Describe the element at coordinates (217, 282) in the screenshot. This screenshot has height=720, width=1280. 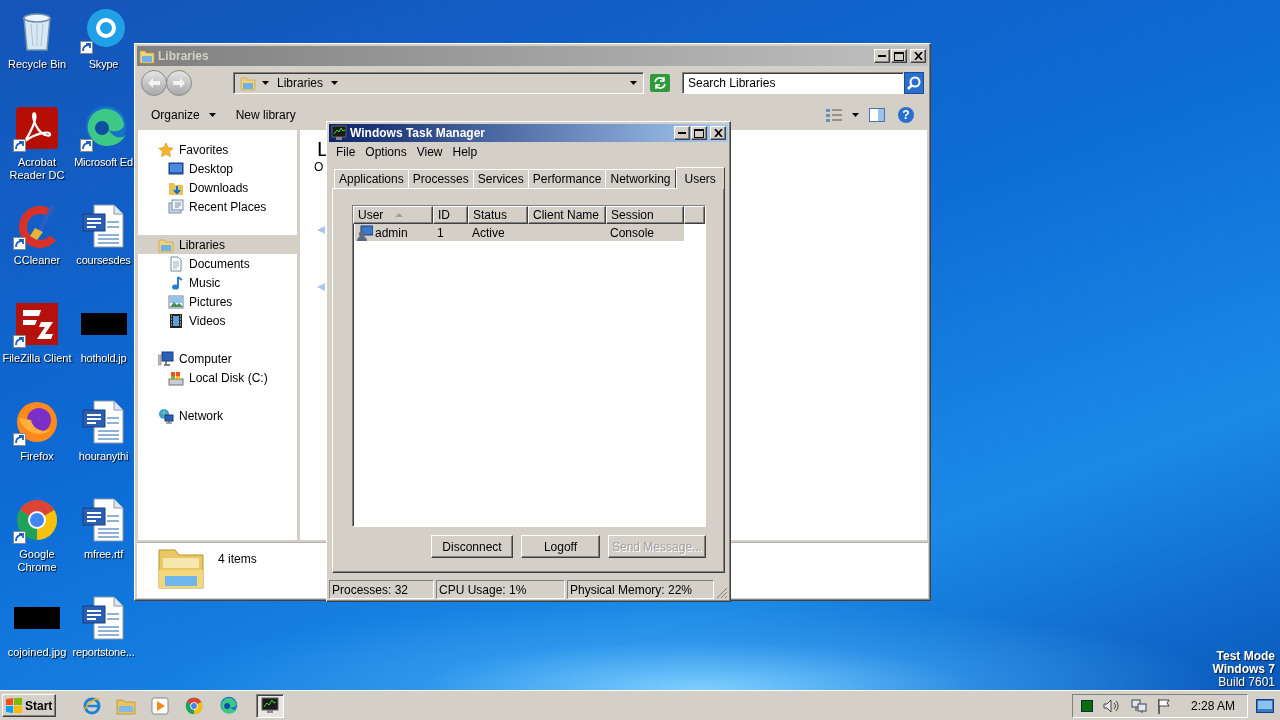
I see `navigation-item: Music` at that location.